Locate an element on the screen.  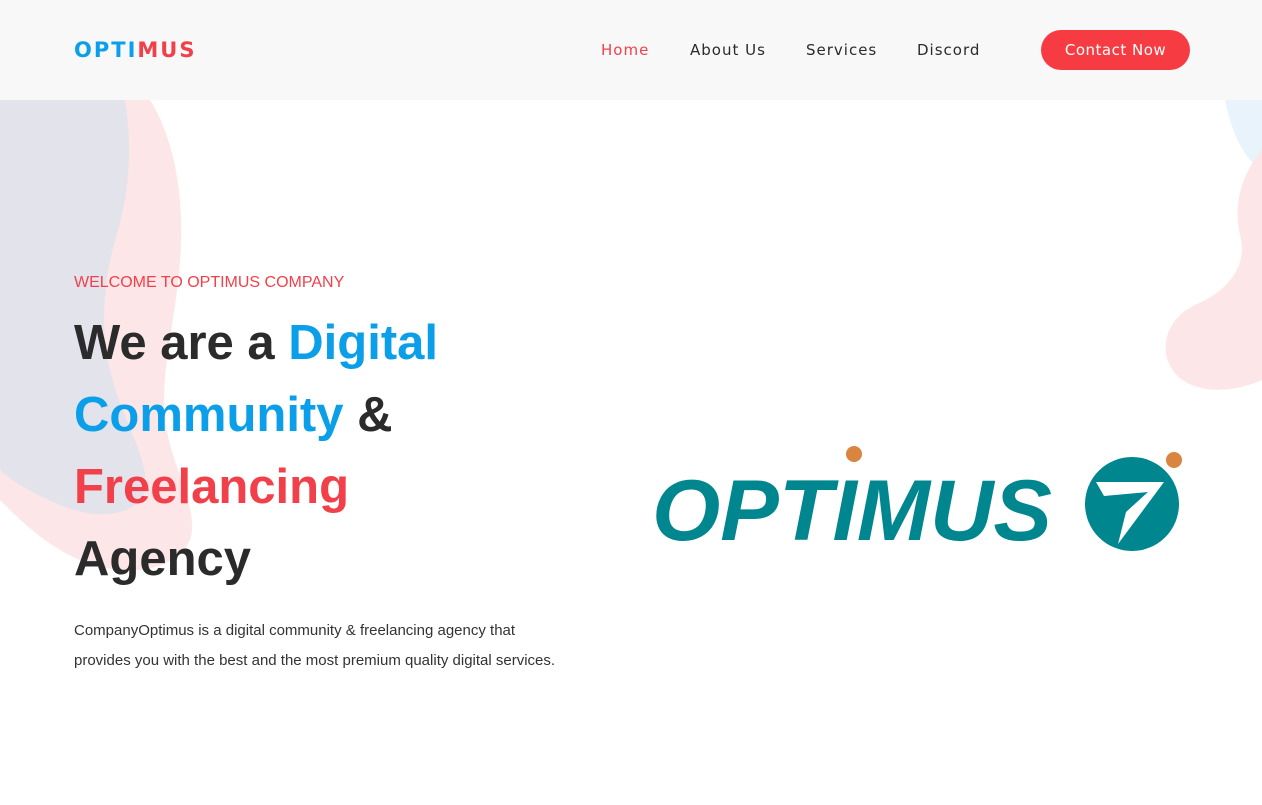
optimus-company-logo: OPTIMUS is located at coordinates (917, 502).